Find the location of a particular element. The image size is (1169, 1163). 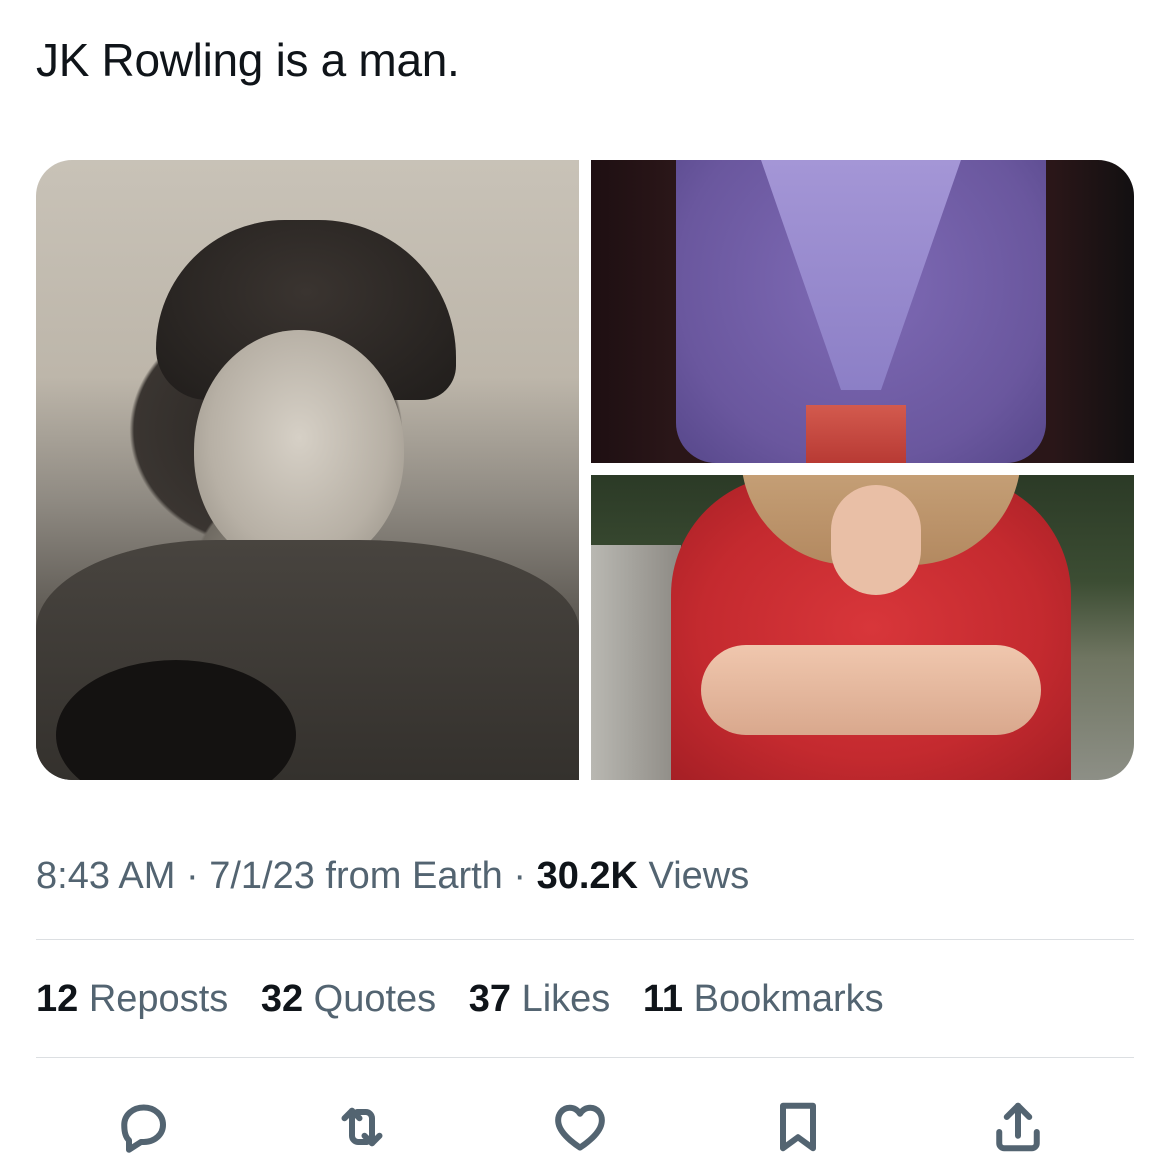

stat-likes: 37 Likes is located at coordinates (540, 999).